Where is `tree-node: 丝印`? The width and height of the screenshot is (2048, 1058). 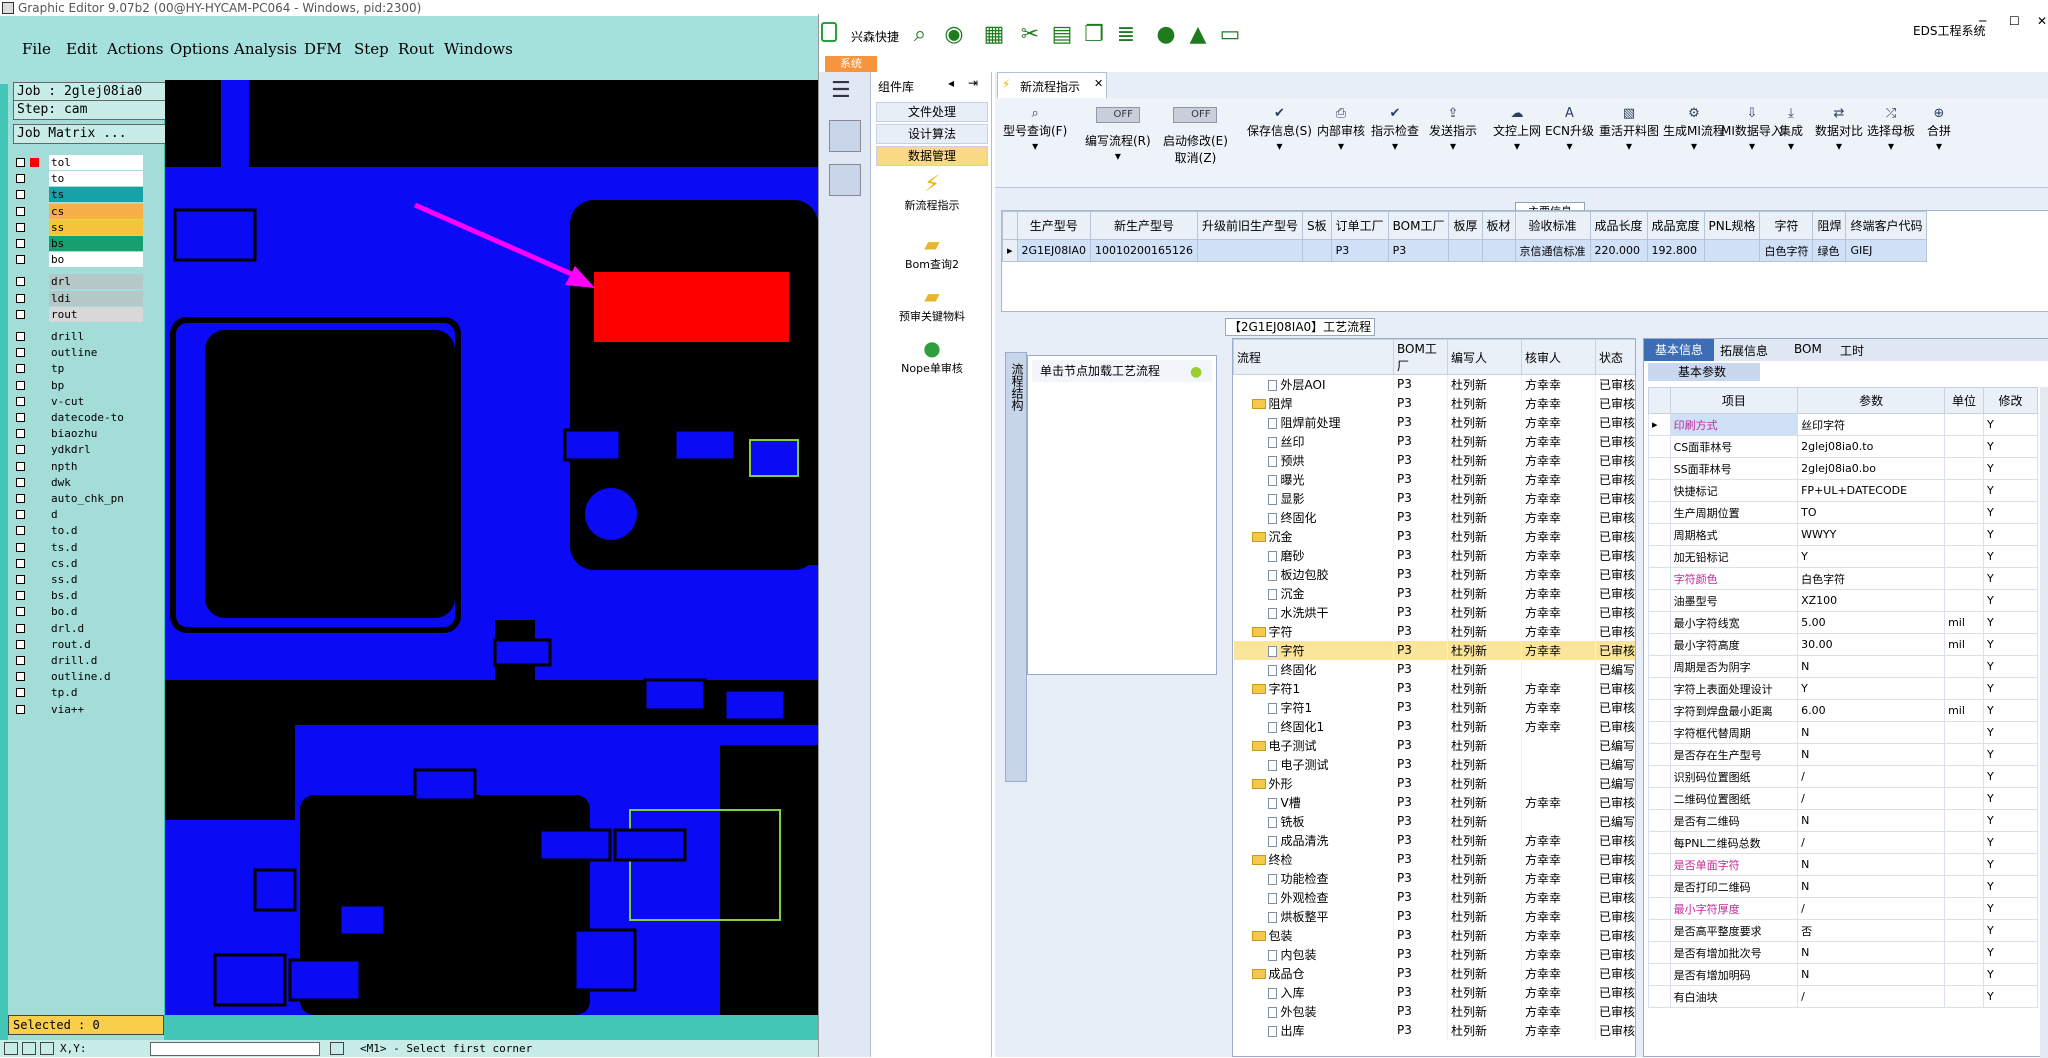
tree-node: 丝印 is located at coordinates (1313, 441).